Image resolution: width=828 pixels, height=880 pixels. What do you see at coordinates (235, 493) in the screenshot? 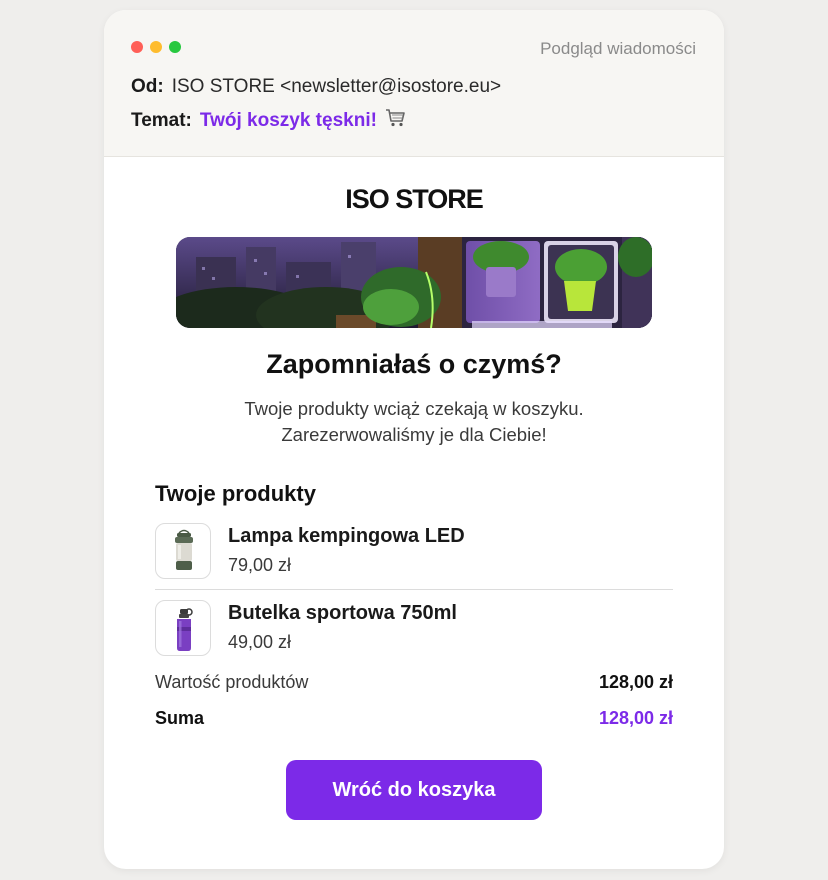
I see `products-section-title: Twoje produkty` at bounding box center [235, 493].